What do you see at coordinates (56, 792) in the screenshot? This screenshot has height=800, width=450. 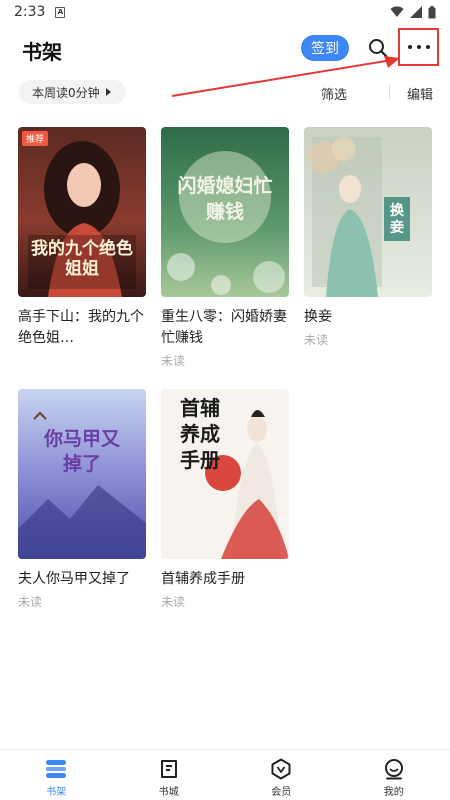 I see `nav-label: 书架` at bounding box center [56, 792].